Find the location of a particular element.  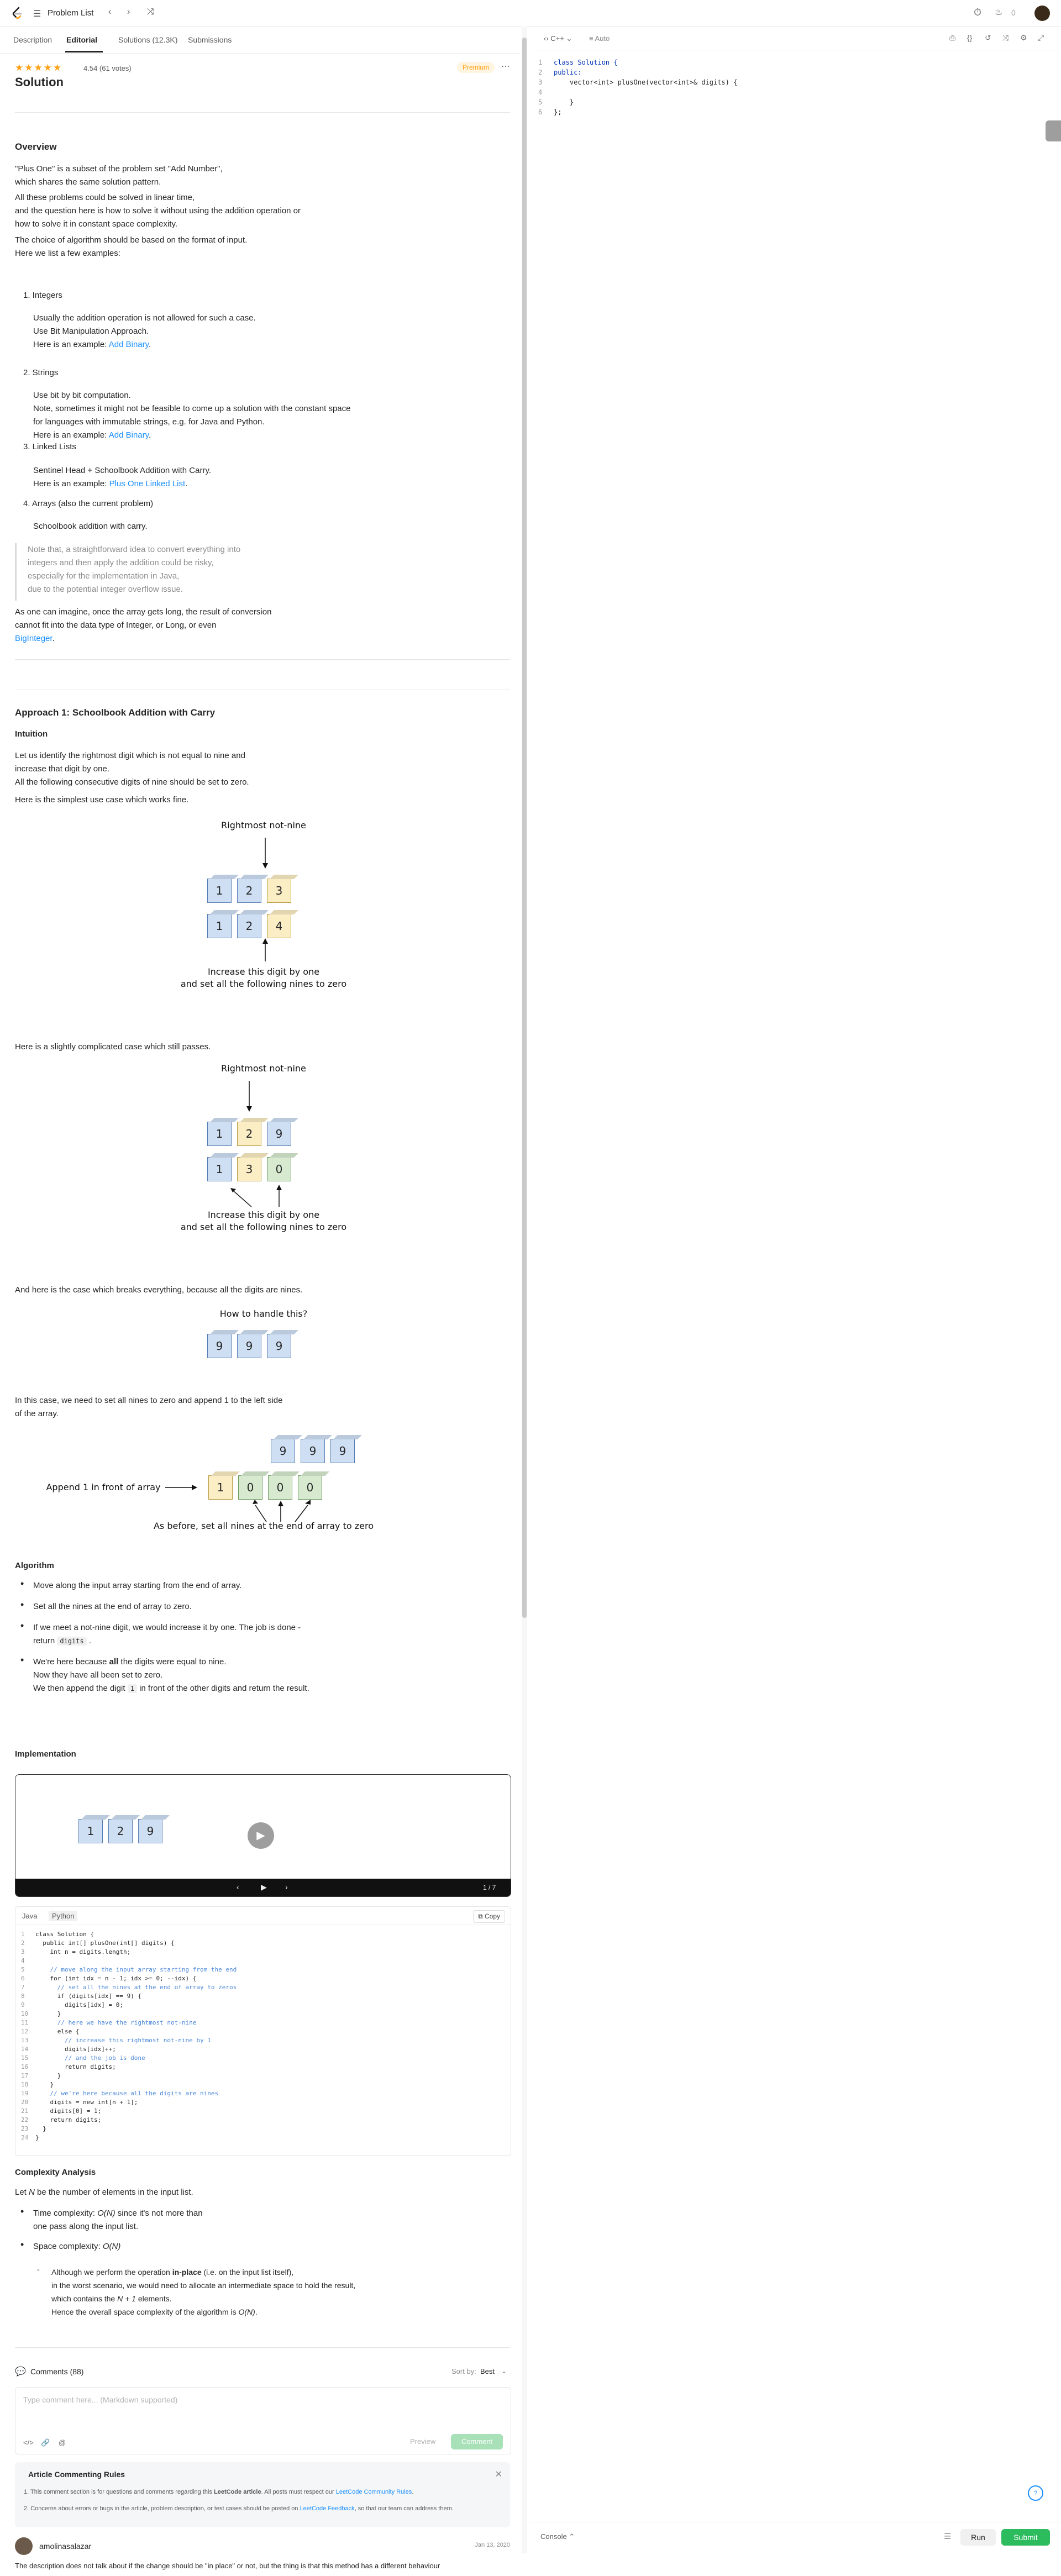

line-number: 6 is located at coordinates (540, 112).